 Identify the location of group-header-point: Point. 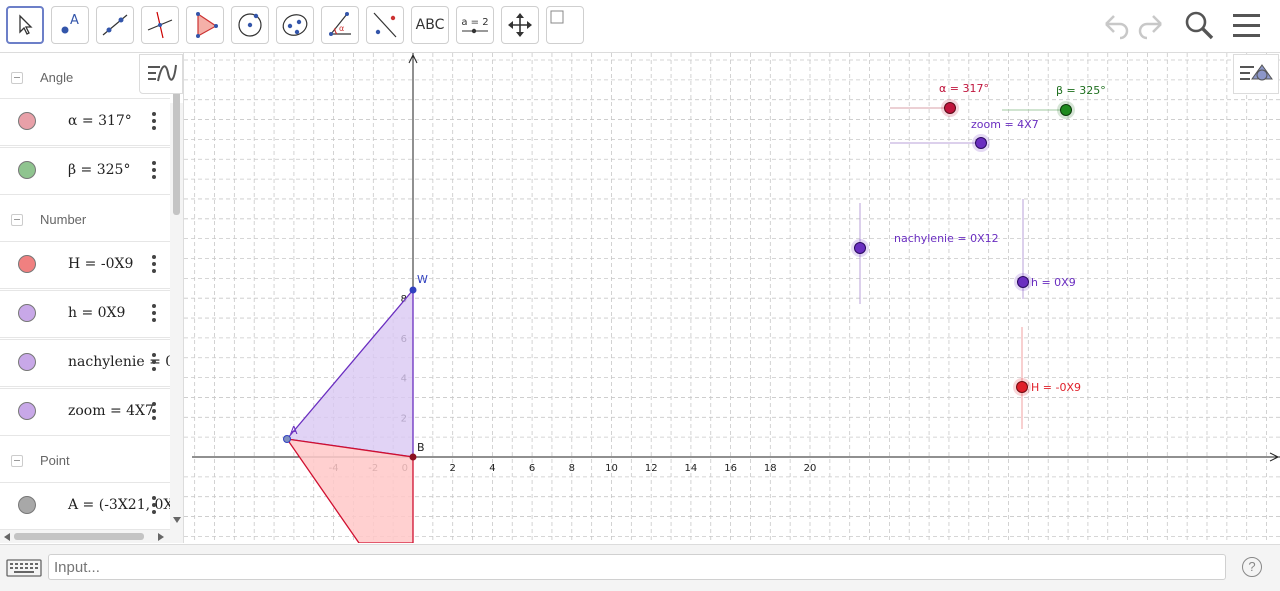
(85, 460).